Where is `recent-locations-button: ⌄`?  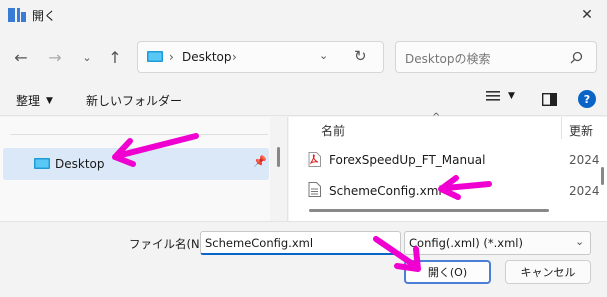
recent-locations-button: ⌄ is located at coordinates (87, 57).